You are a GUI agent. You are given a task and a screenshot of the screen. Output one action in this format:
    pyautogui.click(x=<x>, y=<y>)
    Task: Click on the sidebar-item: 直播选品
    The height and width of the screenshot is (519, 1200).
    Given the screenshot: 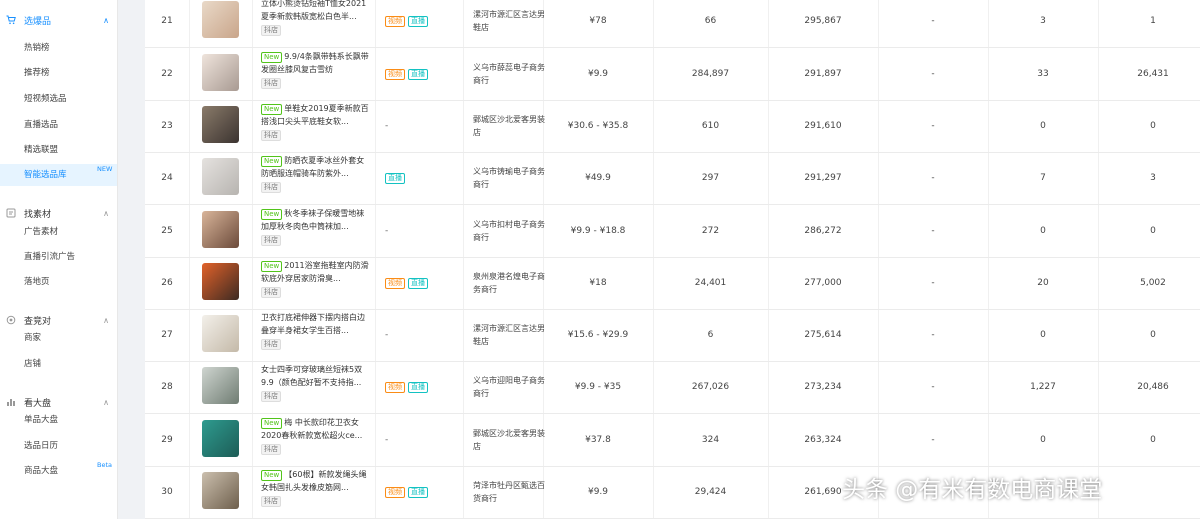 What is the action you would take?
    pyautogui.click(x=58, y=125)
    